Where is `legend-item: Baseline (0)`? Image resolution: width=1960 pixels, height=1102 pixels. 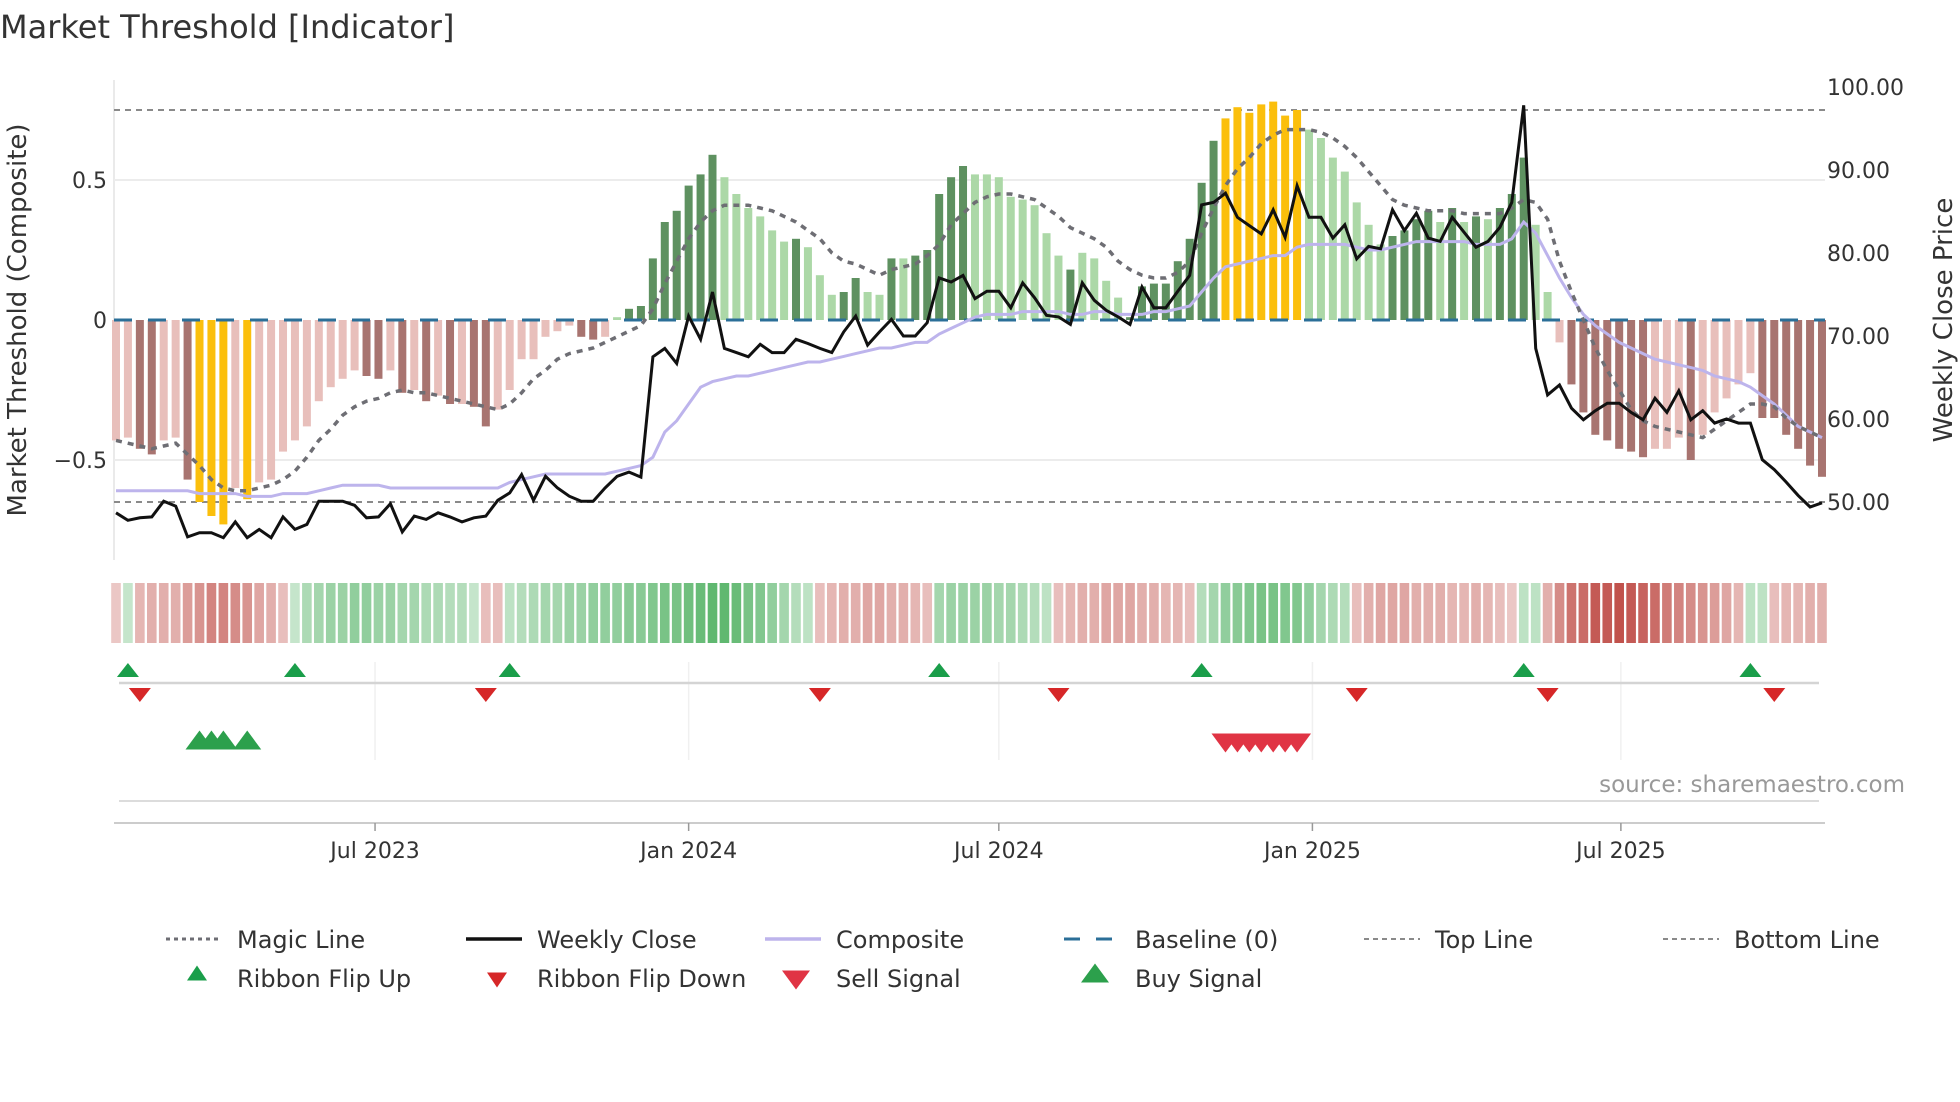 legend-item: Baseline (0) is located at coordinates (1171, 940).